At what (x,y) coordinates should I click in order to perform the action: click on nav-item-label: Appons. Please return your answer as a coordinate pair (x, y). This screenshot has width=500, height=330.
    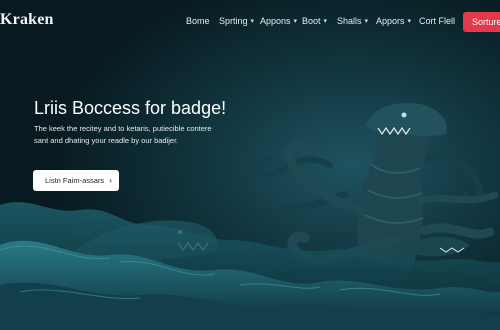
    Looking at the image, I should click on (275, 21).